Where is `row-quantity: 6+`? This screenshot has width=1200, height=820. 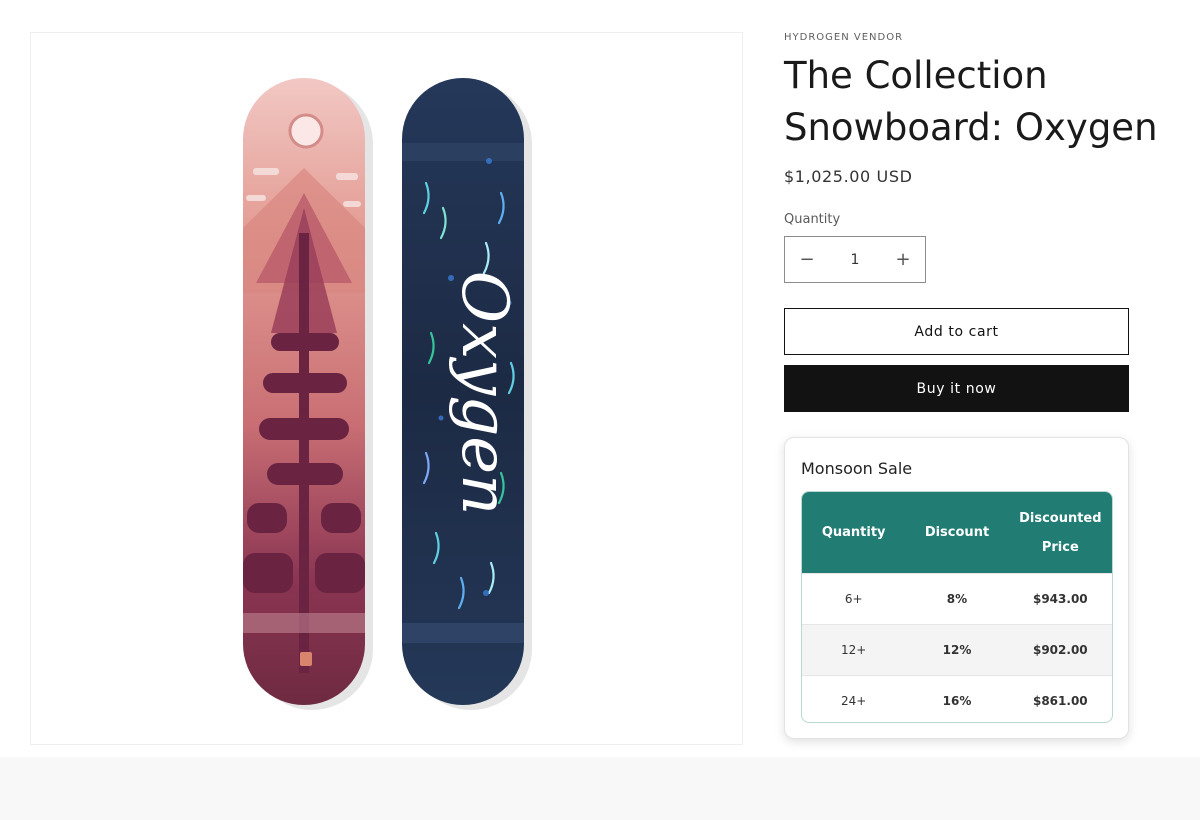 row-quantity: 6+ is located at coordinates (853, 599).